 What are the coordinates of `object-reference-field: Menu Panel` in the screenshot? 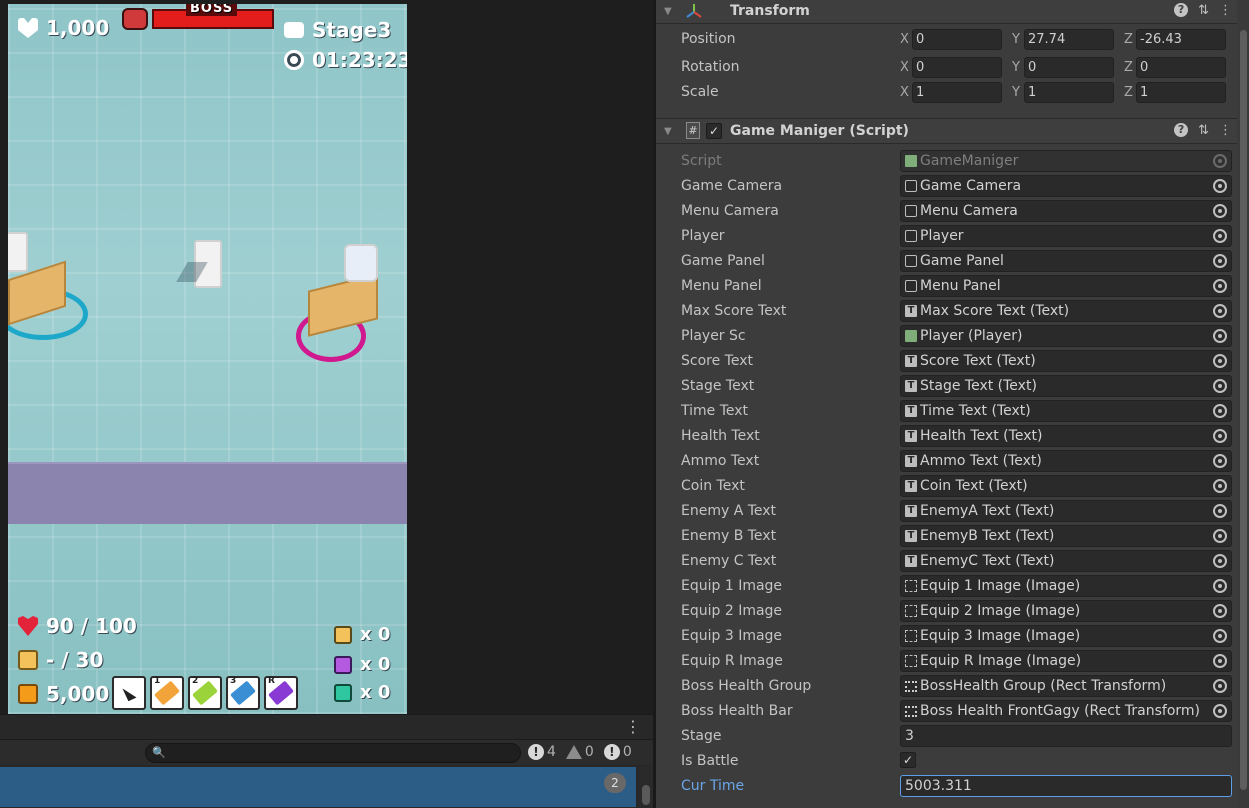 It's located at (1066, 286).